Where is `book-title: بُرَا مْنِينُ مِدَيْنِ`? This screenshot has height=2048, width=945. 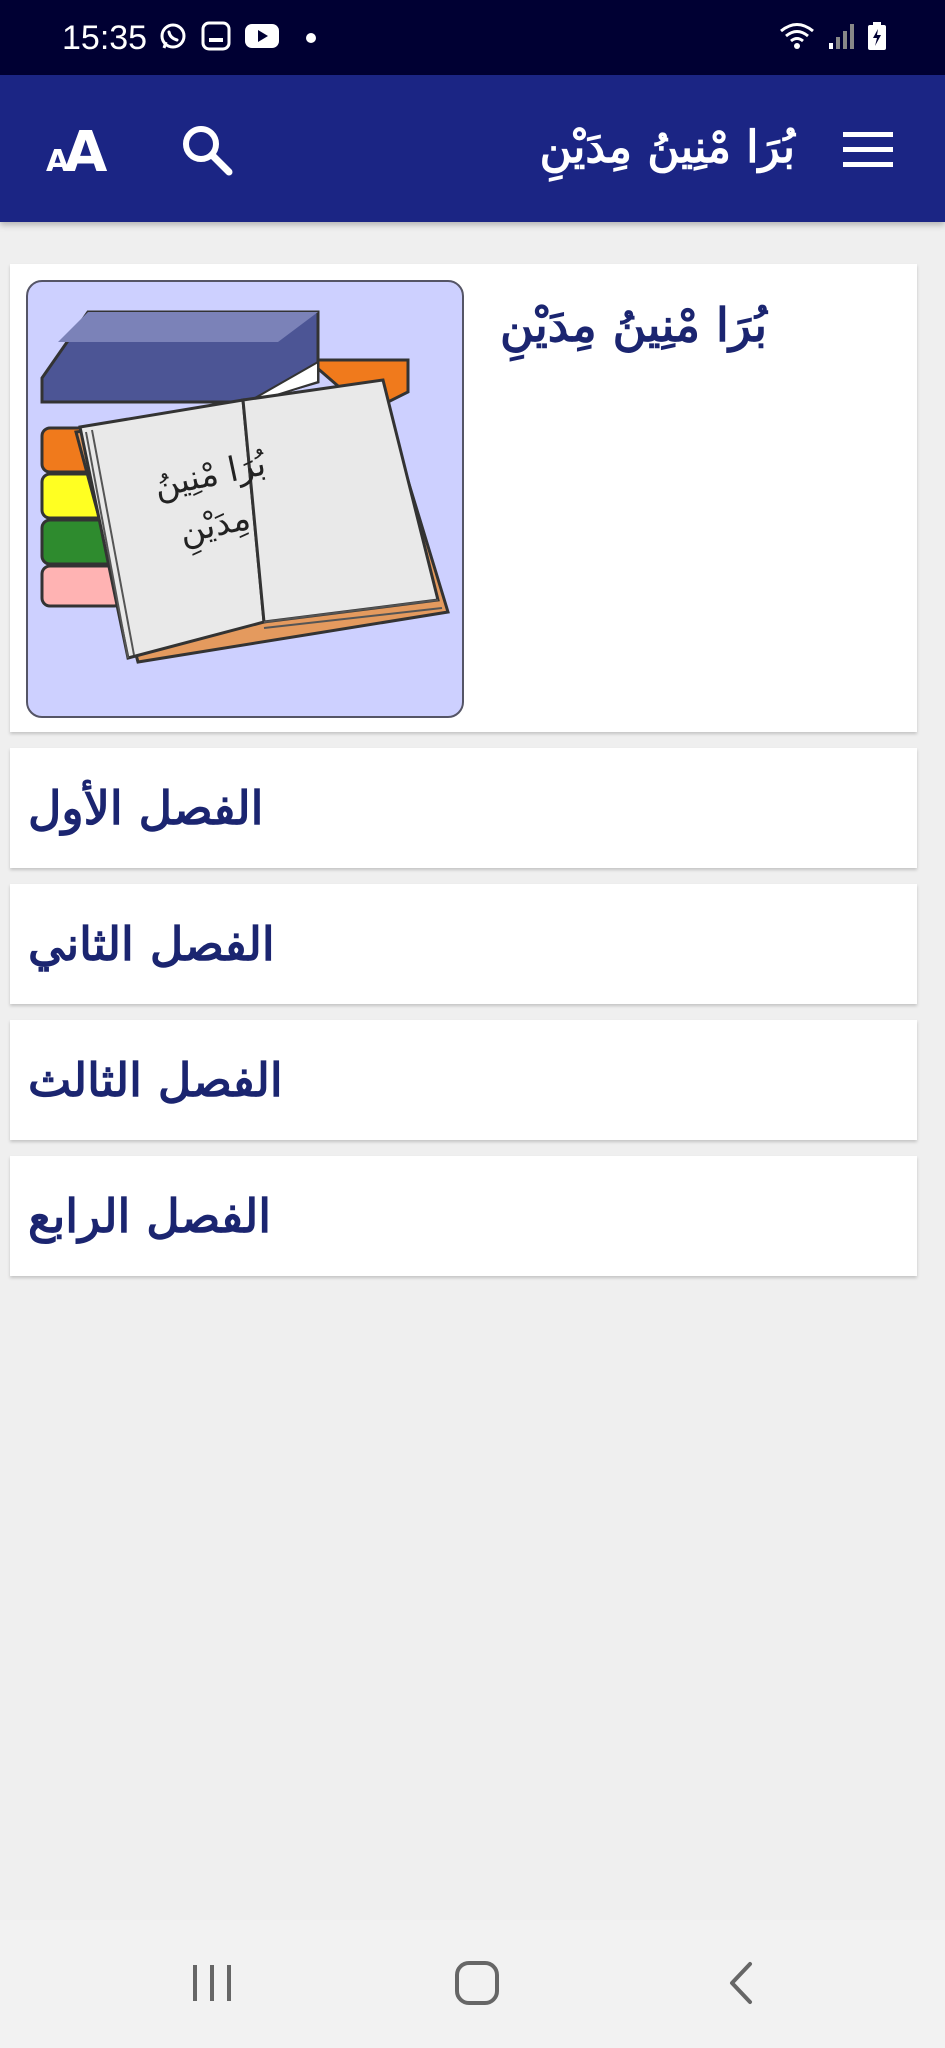 book-title: بُرَا مْنِينُ مِدَيْنِ is located at coordinates (633, 325).